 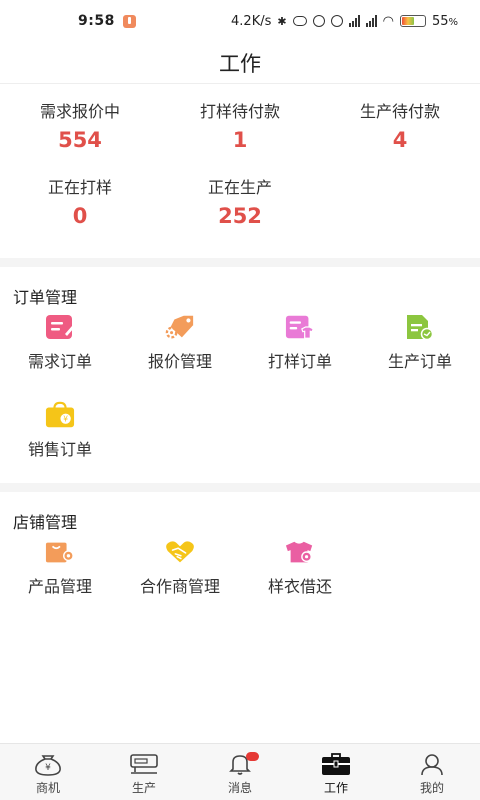 What do you see at coordinates (129, 21) in the screenshot?
I see `notification-icon` at bounding box center [129, 21].